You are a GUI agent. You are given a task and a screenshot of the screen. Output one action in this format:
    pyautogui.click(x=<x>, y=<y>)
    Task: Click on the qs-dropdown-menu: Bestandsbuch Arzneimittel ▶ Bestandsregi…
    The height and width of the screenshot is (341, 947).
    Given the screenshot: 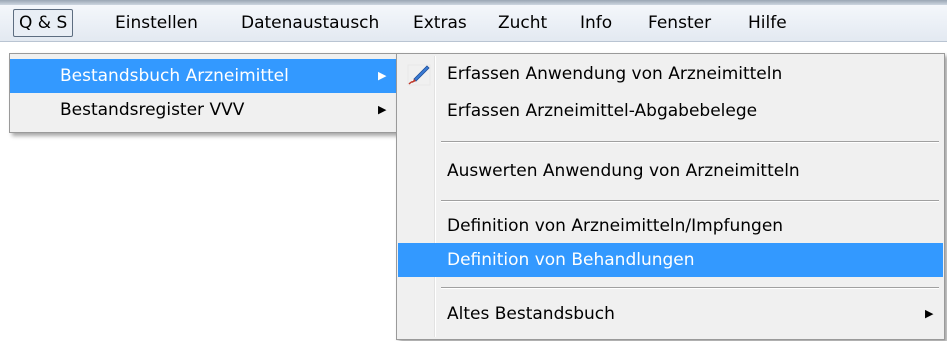 What is the action you would take?
    pyautogui.click(x=204, y=93)
    